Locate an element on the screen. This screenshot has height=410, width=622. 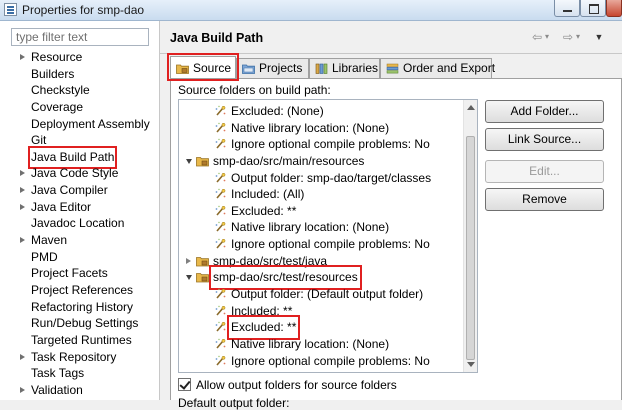
source-folder-row: smp-dao/src/main/resources is located at coordinates (321, 161).